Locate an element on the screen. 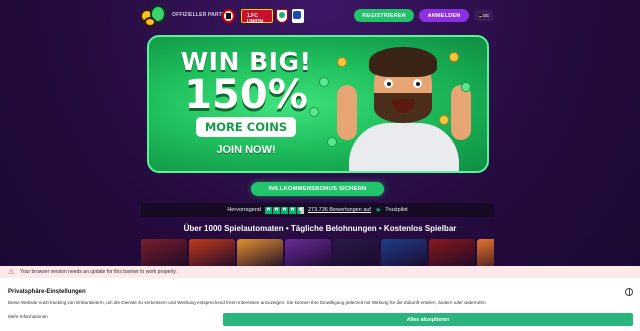  hero-percentage: 150% is located at coordinates (246, 95).